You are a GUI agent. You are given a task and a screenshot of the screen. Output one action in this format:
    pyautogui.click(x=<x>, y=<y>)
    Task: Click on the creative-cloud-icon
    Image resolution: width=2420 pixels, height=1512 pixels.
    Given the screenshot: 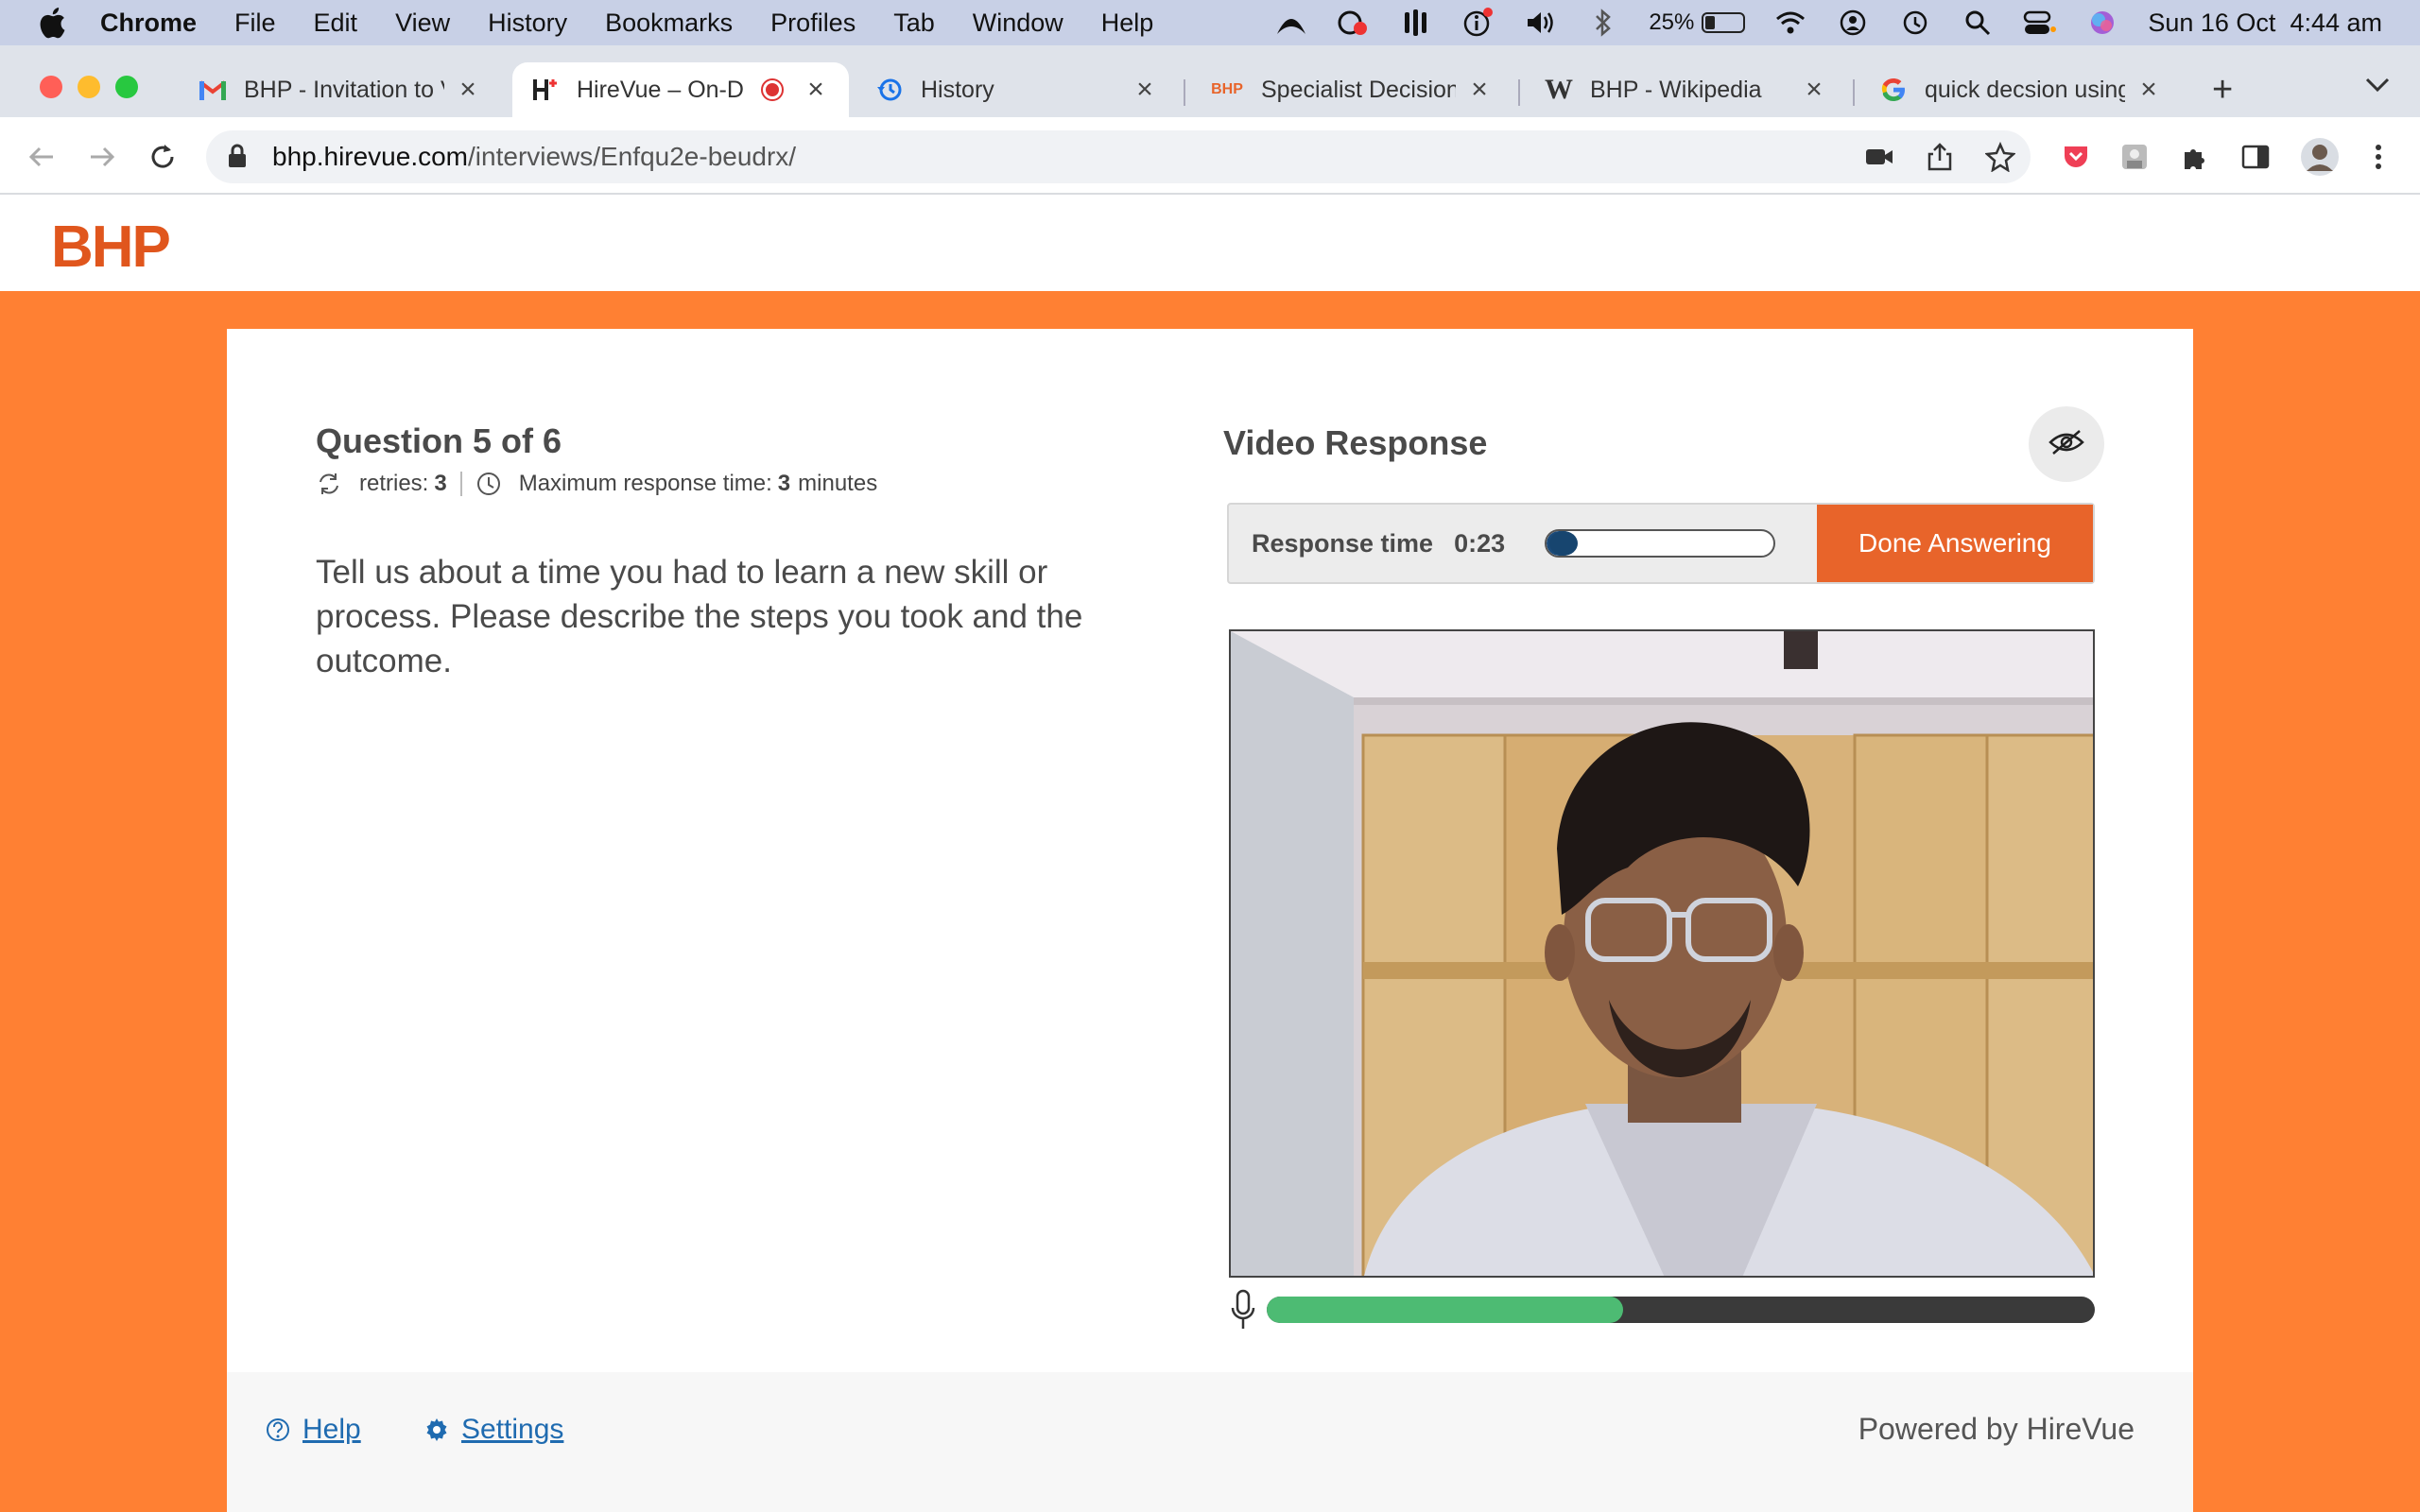 What is the action you would take?
    pyautogui.click(x=1354, y=23)
    